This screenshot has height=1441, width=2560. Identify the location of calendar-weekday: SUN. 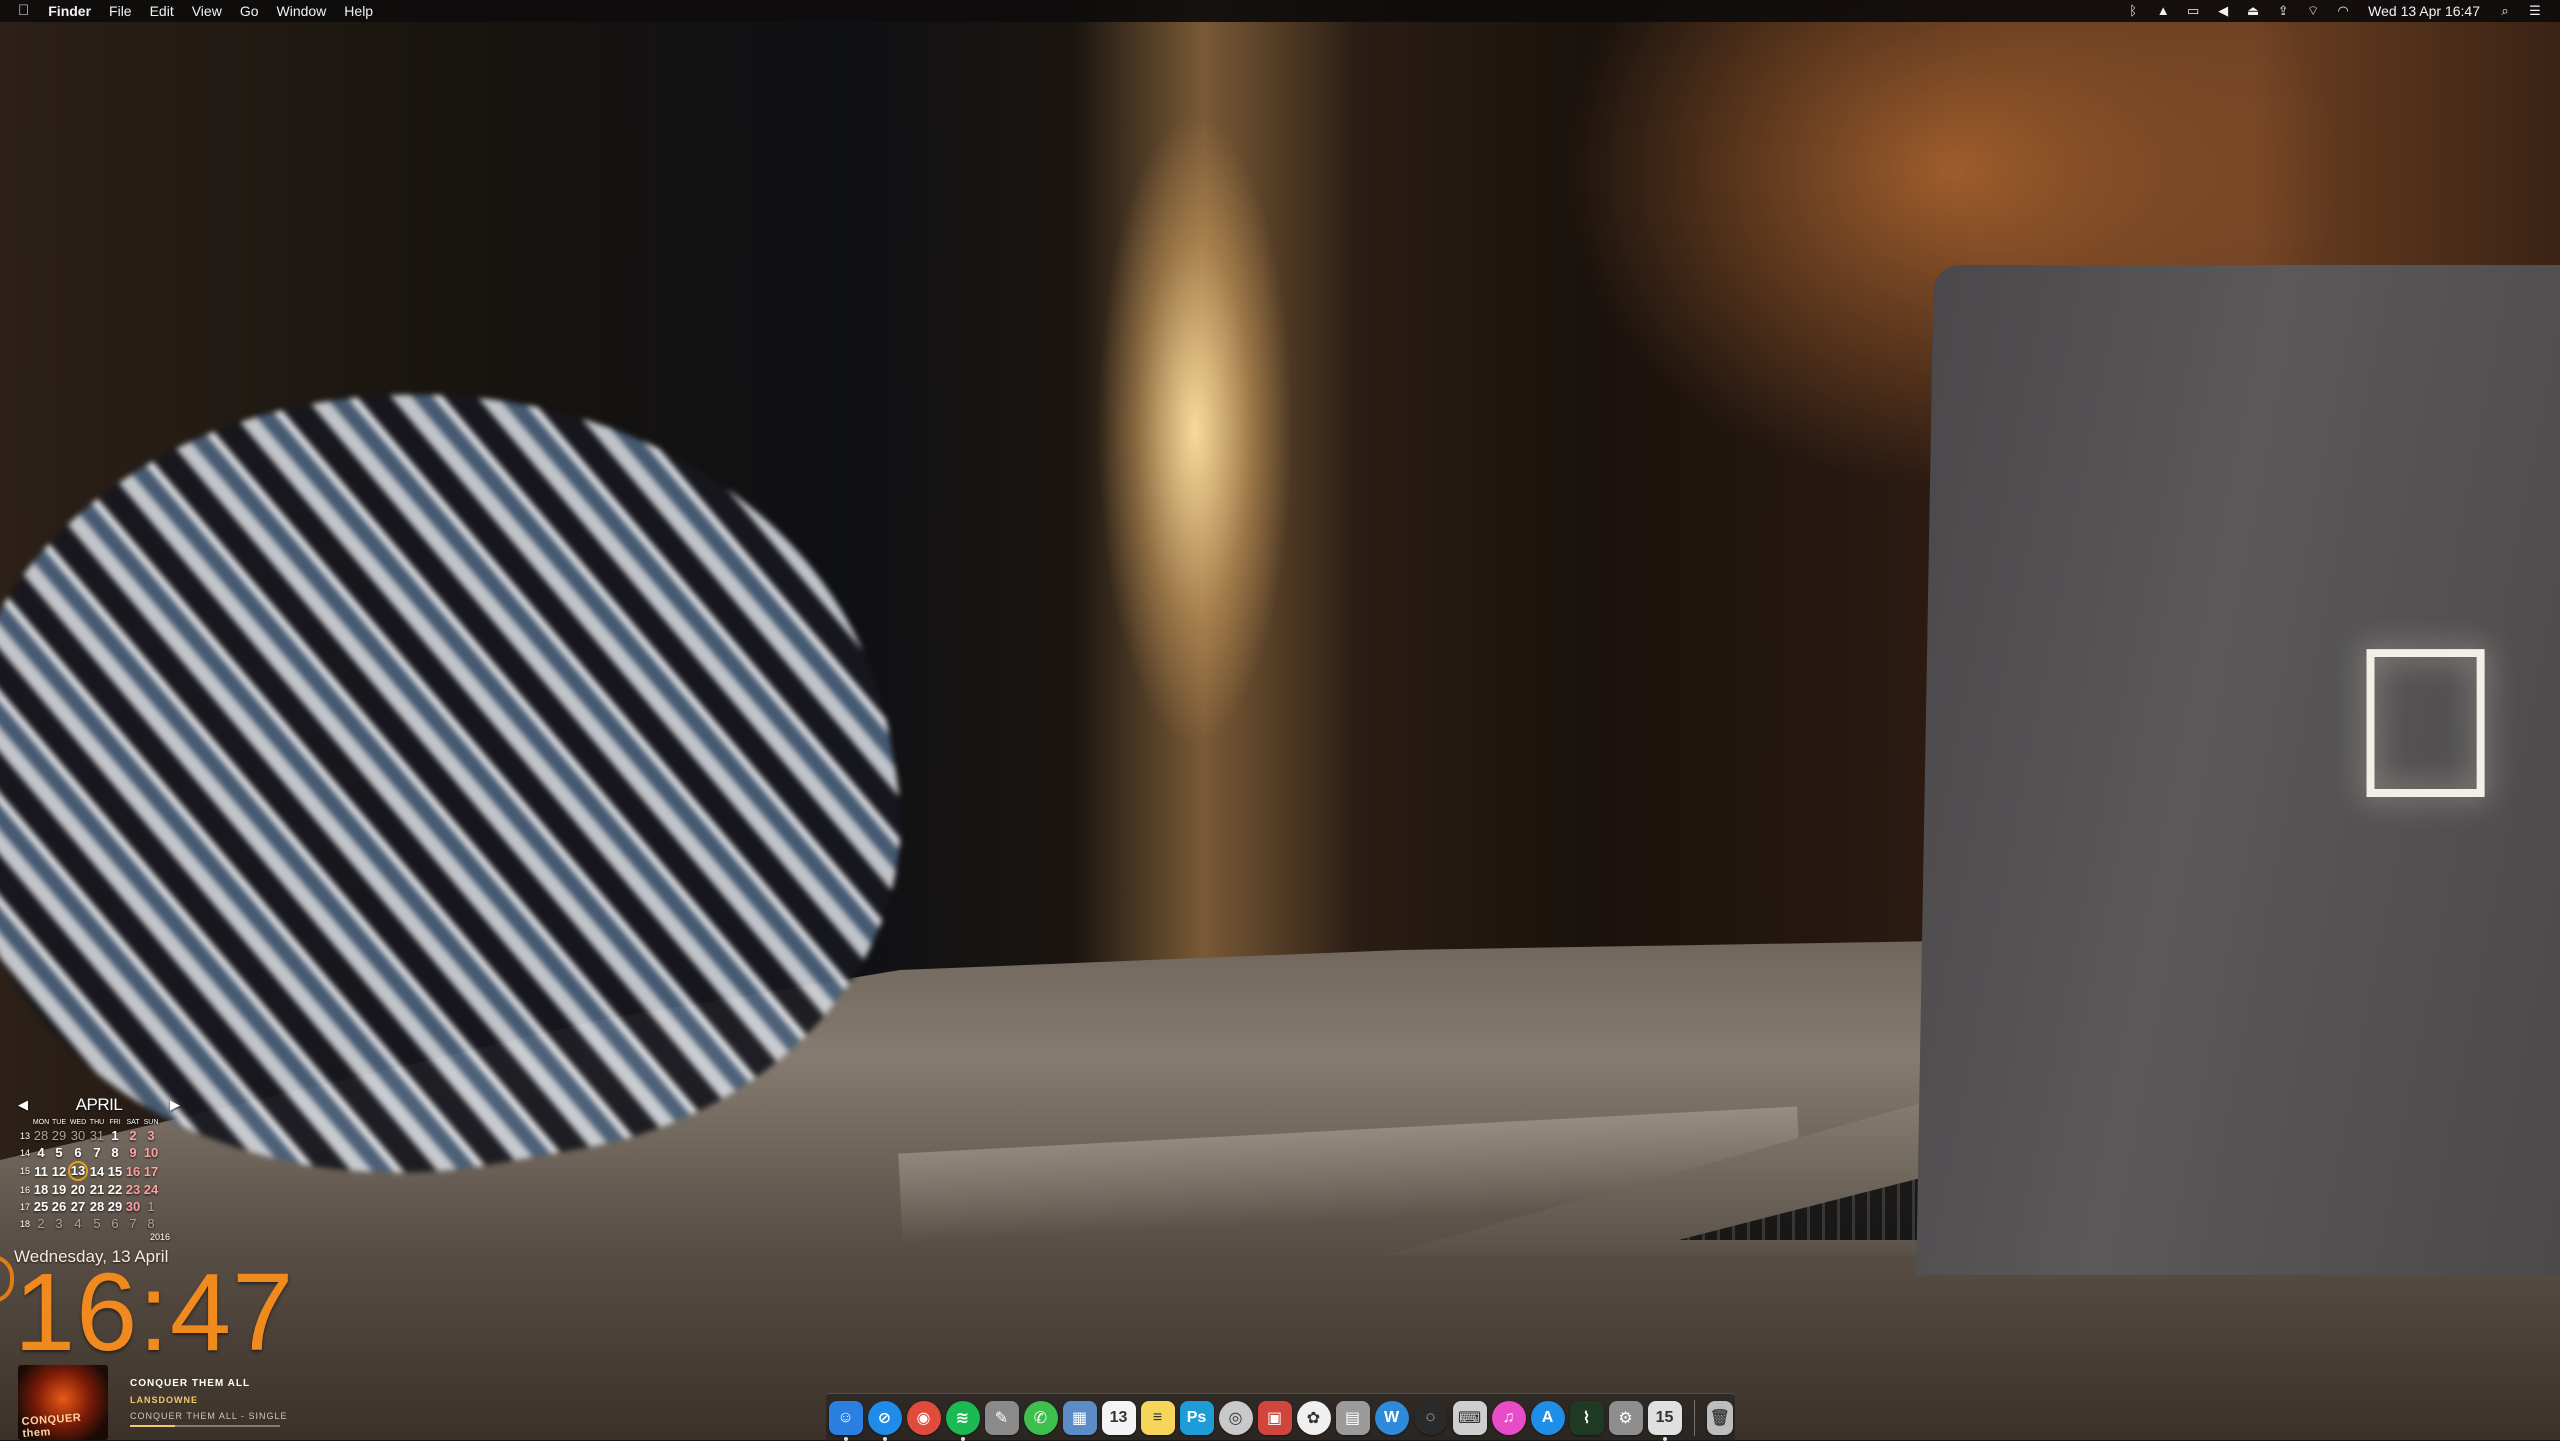
(151, 1122).